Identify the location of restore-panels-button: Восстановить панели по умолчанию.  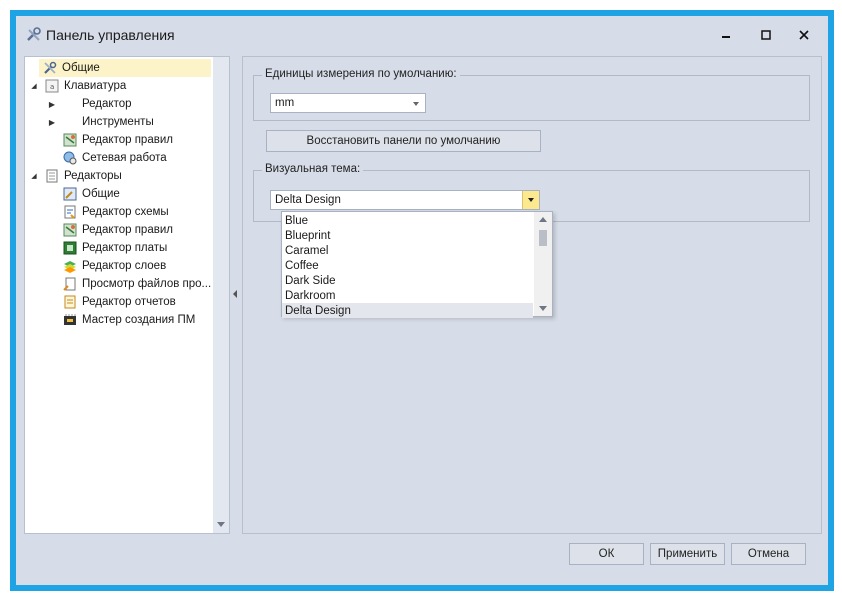
(403, 141).